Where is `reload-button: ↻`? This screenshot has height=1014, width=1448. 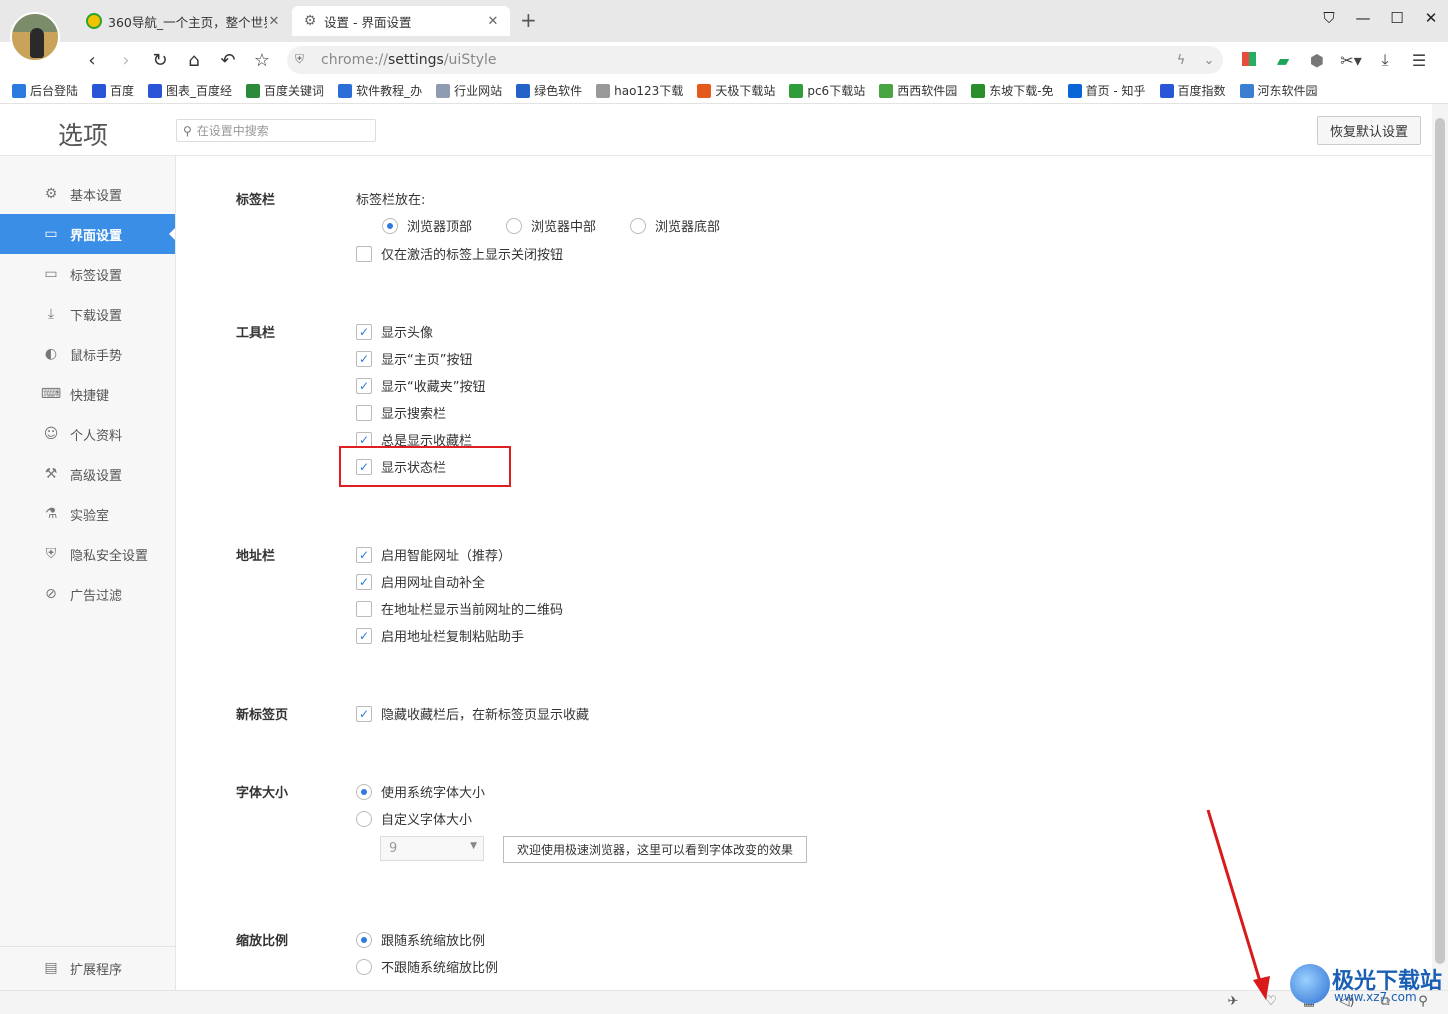
reload-button: ↻ is located at coordinates (160, 60).